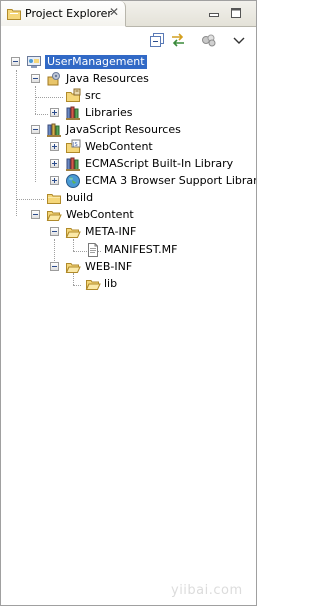  Describe the element at coordinates (111, 231) in the screenshot. I see `tree-node-label: META-INF` at that location.